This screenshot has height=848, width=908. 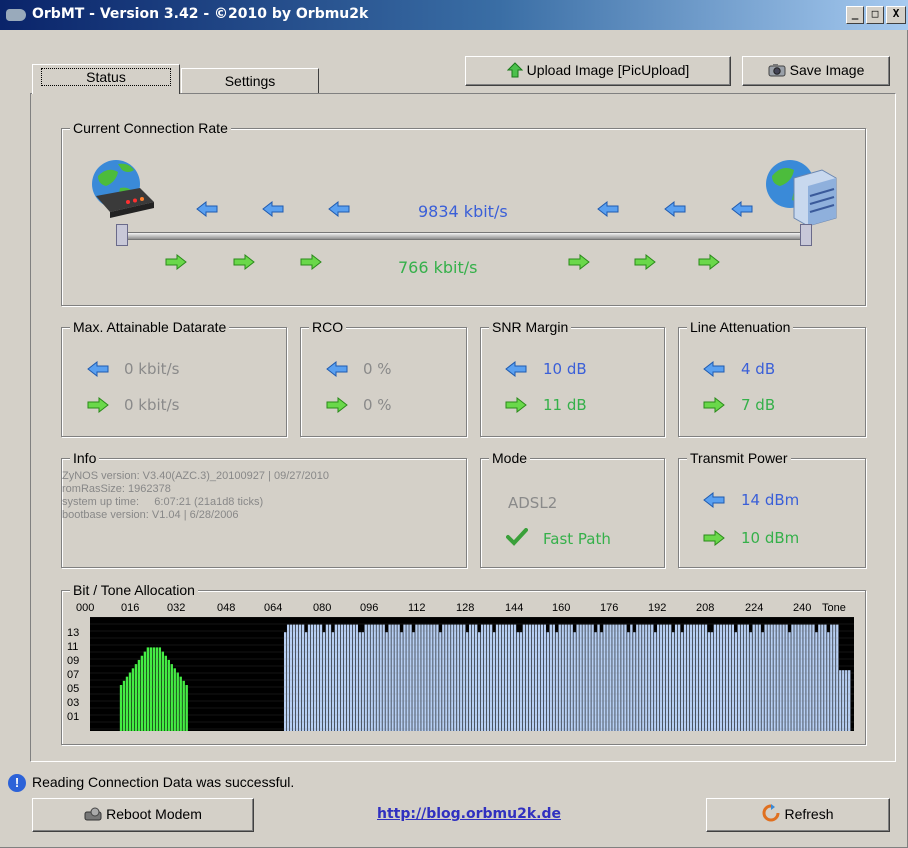 I want to click on y-tick-label: 09, so click(x=73, y=661).